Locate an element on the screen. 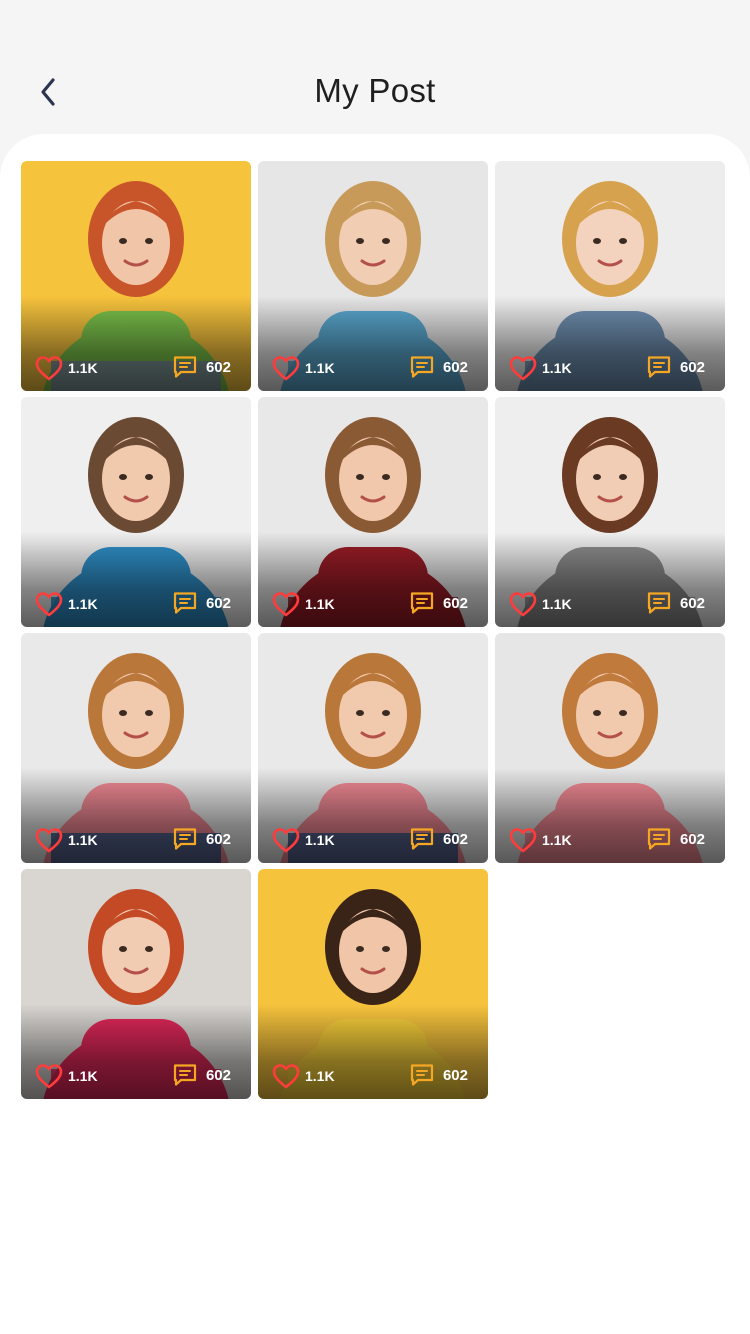 The width and height of the screenshot is (750, 1334). page-title: My Post is located at coordinates (375, 90).